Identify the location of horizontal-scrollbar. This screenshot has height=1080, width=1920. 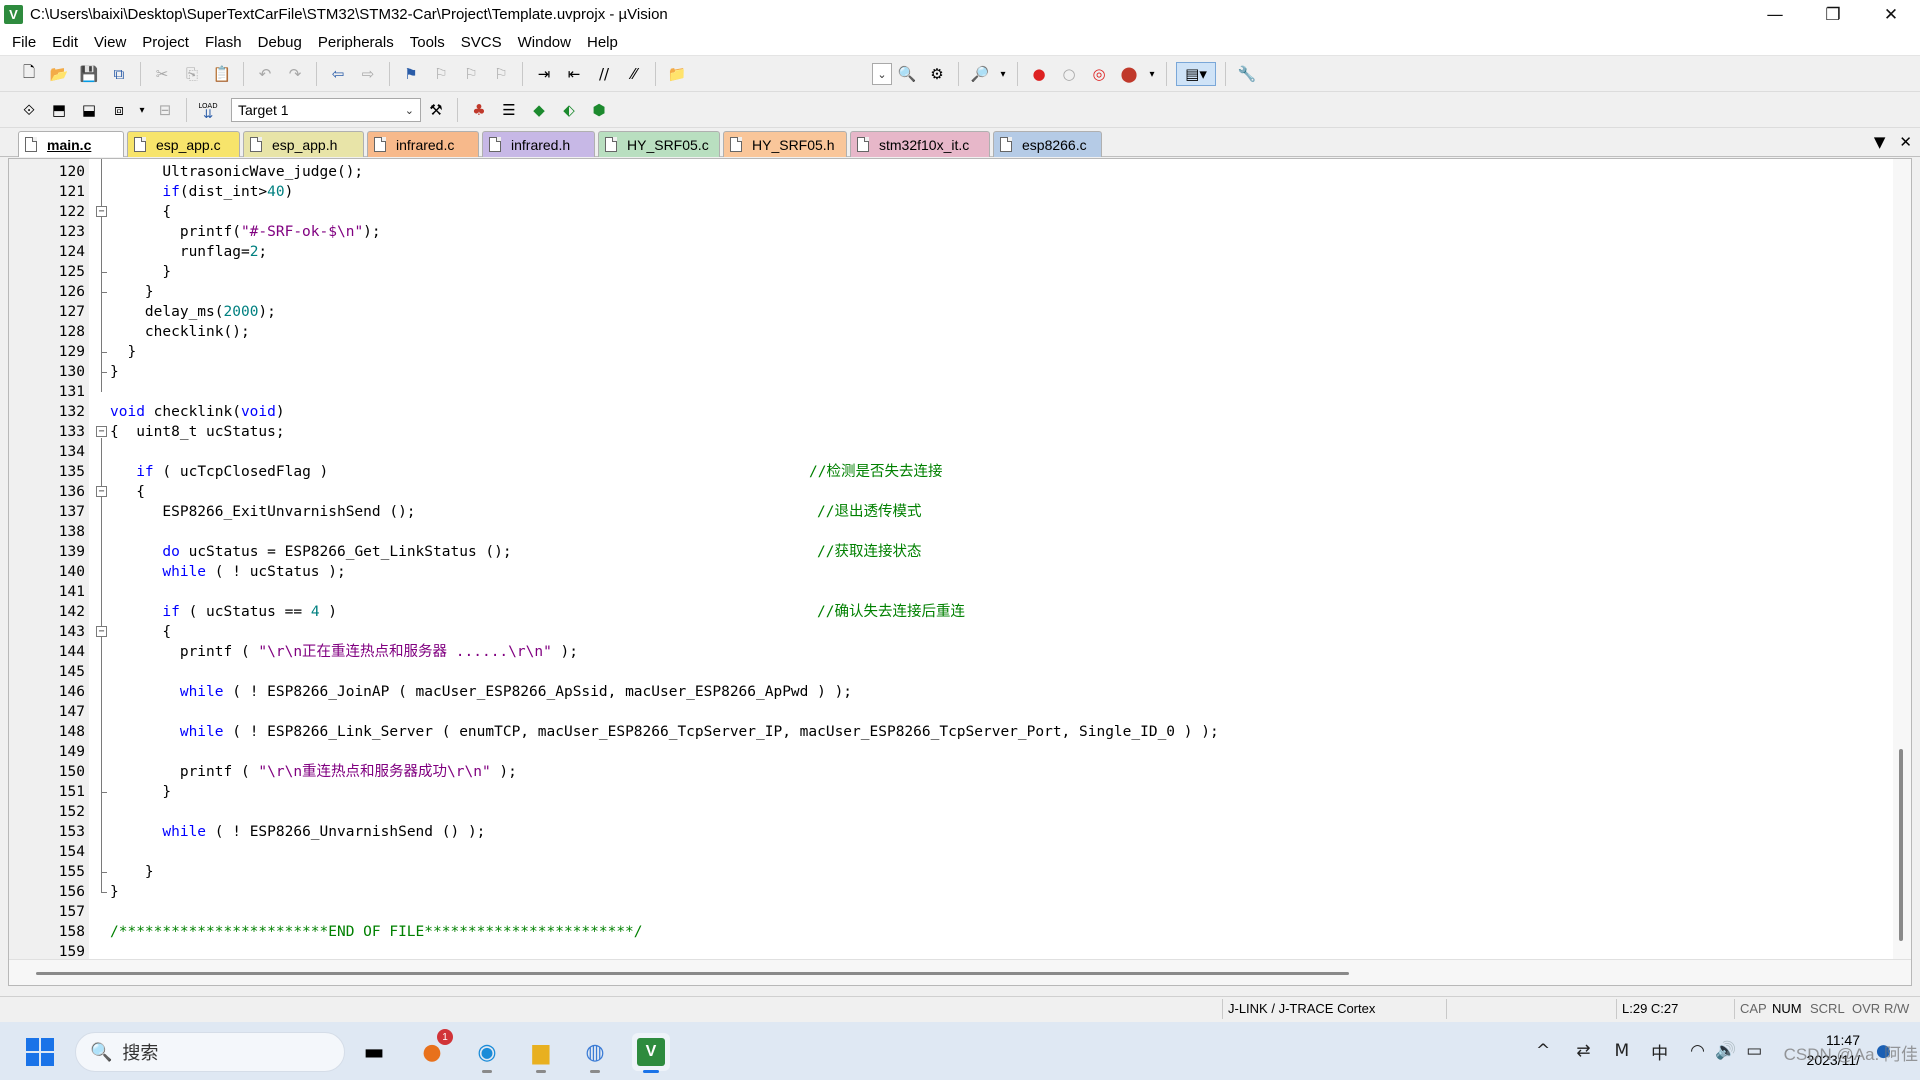
(960, 972).